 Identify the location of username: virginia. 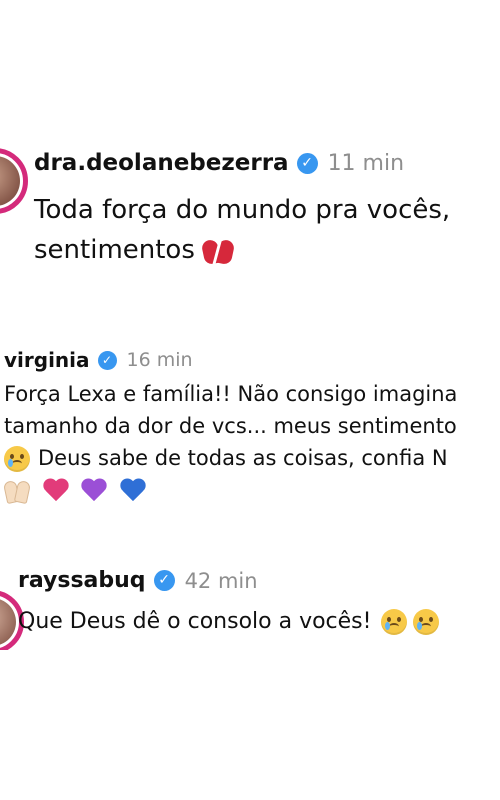
(47, 360).